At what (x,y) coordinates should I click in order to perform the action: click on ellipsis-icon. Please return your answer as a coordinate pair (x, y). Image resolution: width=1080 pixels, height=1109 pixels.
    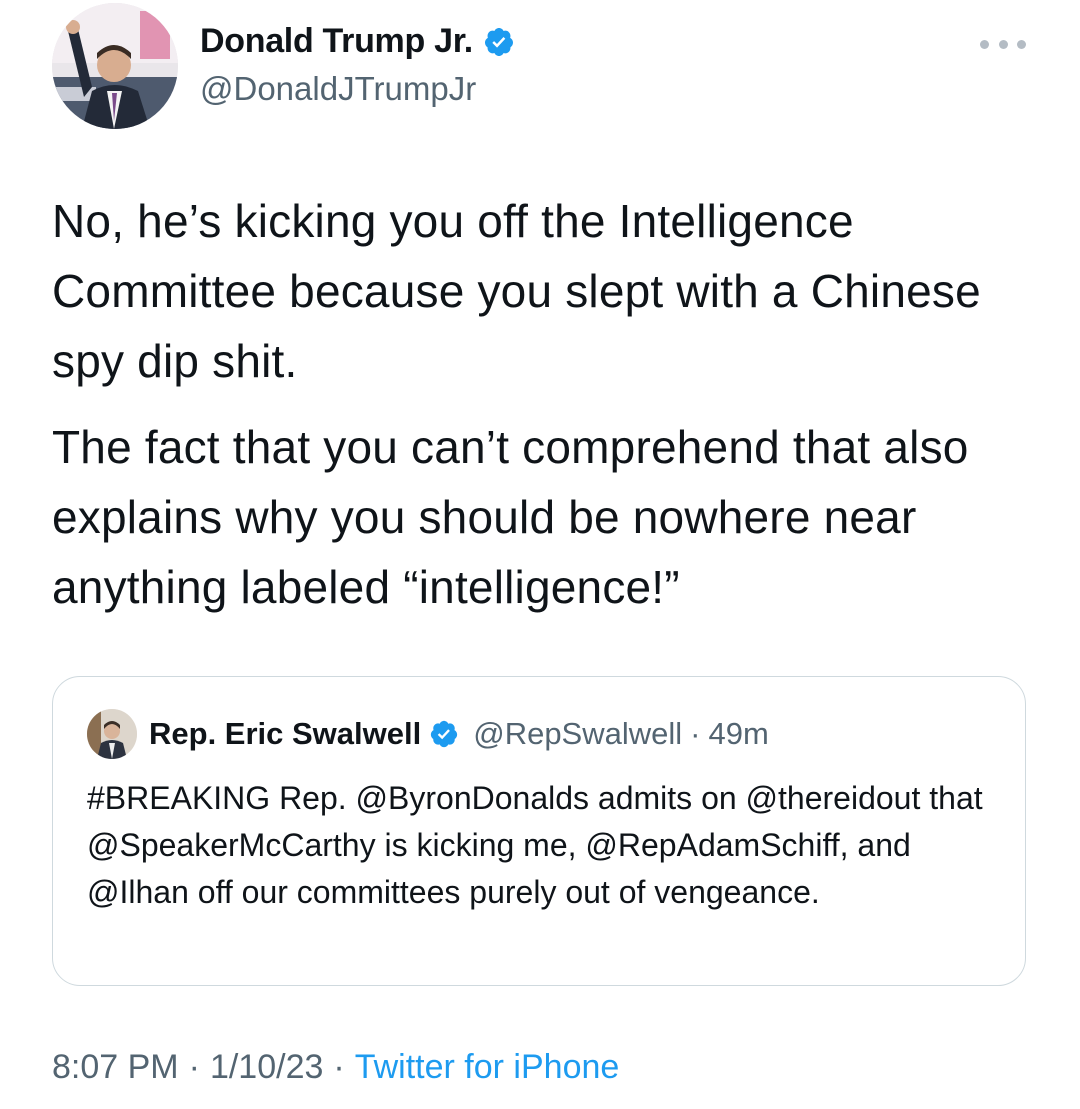
    Looking at the image, I should click on (1003, 44).